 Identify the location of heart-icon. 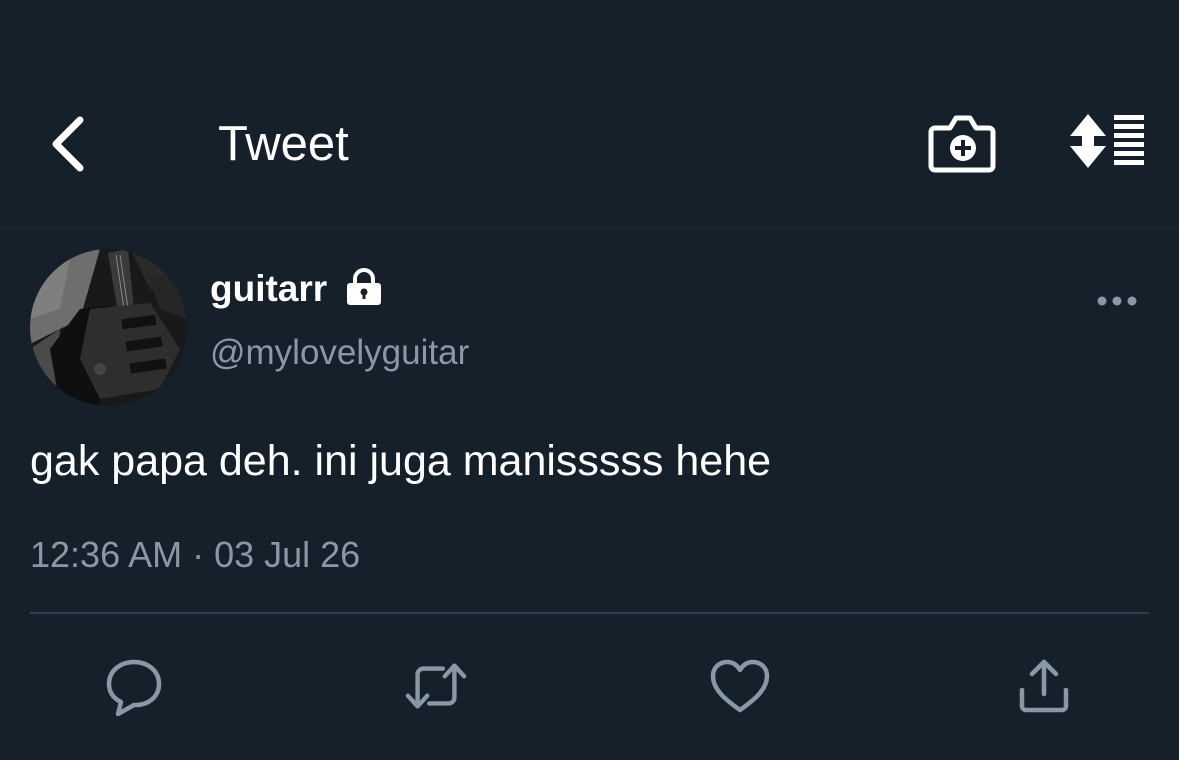
(740, 686).